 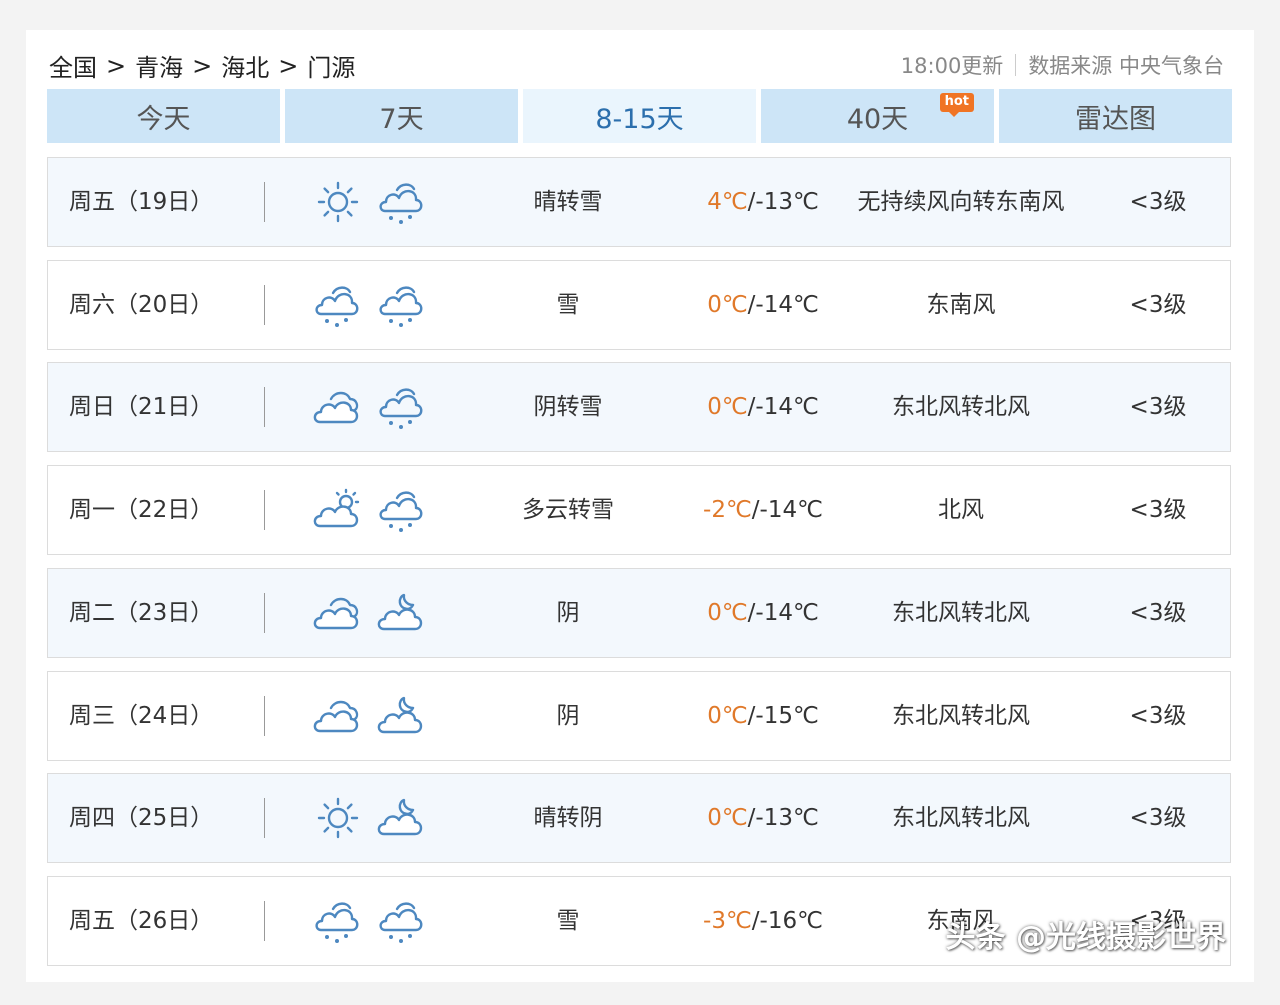 I want to click on high-temp: 4℃, so click(x=727, y=202).